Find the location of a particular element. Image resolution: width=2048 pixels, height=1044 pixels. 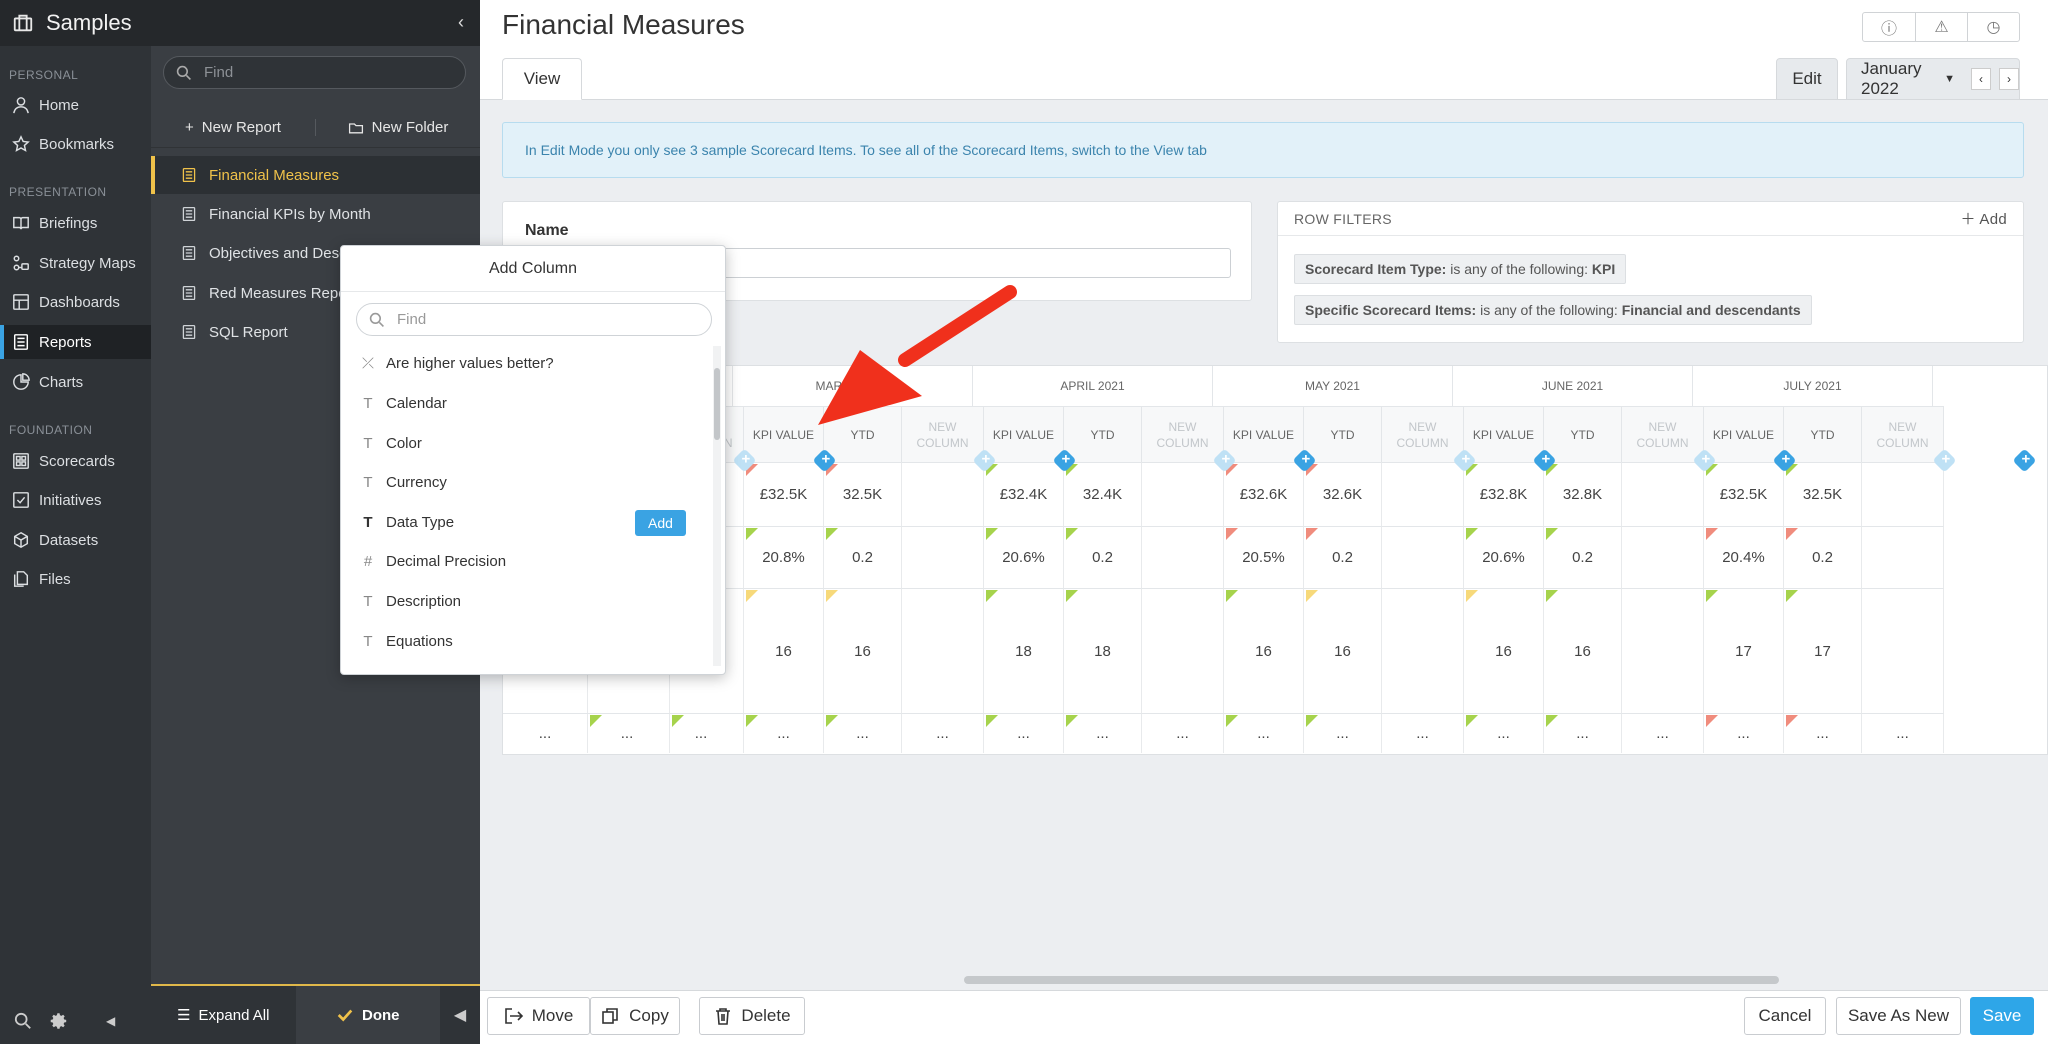

panel-search-input: Find is located at coordinates (314, 72).